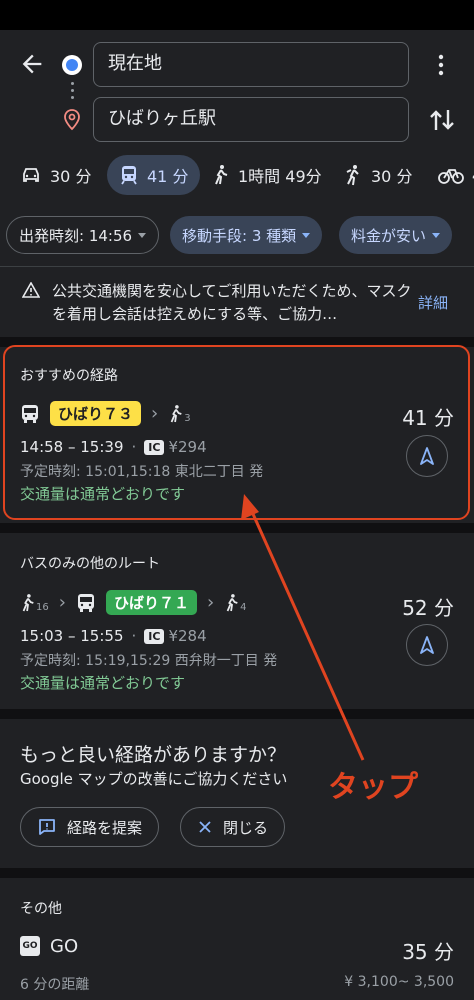  What do you see at coordinates (428, 952) in the screenshot?
I see `go-duration: 35 分` at bounding box center [428, 952].